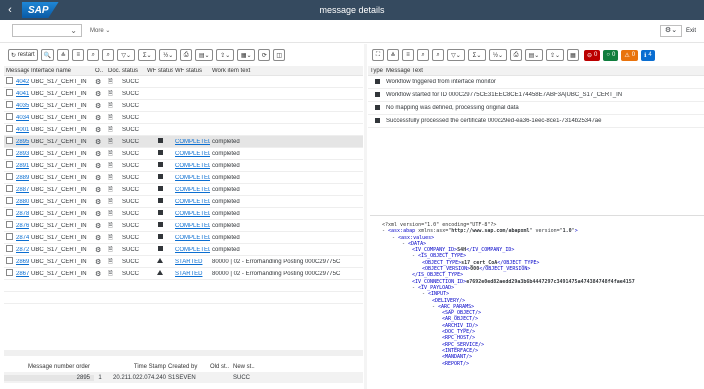  Describe the element at coordinates (186, 55) in the screenshot. I see `print-button: ⎙` at that location.